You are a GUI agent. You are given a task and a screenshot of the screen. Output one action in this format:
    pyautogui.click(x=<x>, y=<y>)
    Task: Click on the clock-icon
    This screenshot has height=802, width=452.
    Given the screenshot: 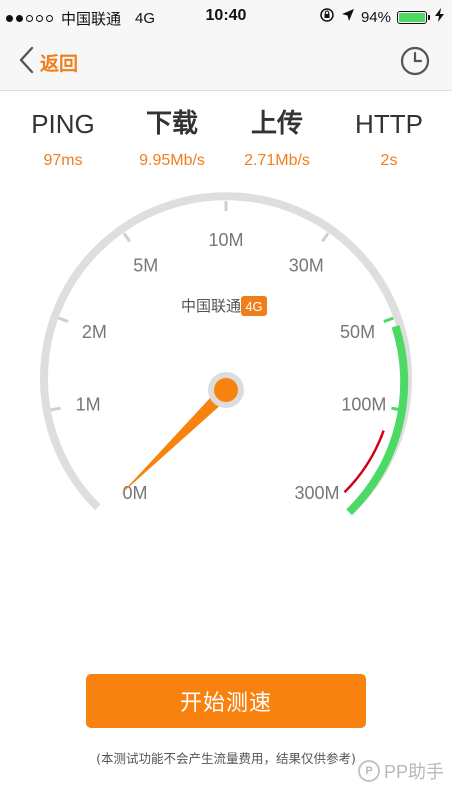 What is the action you would take?
    pyautogui.click(x=415, y=64)
    